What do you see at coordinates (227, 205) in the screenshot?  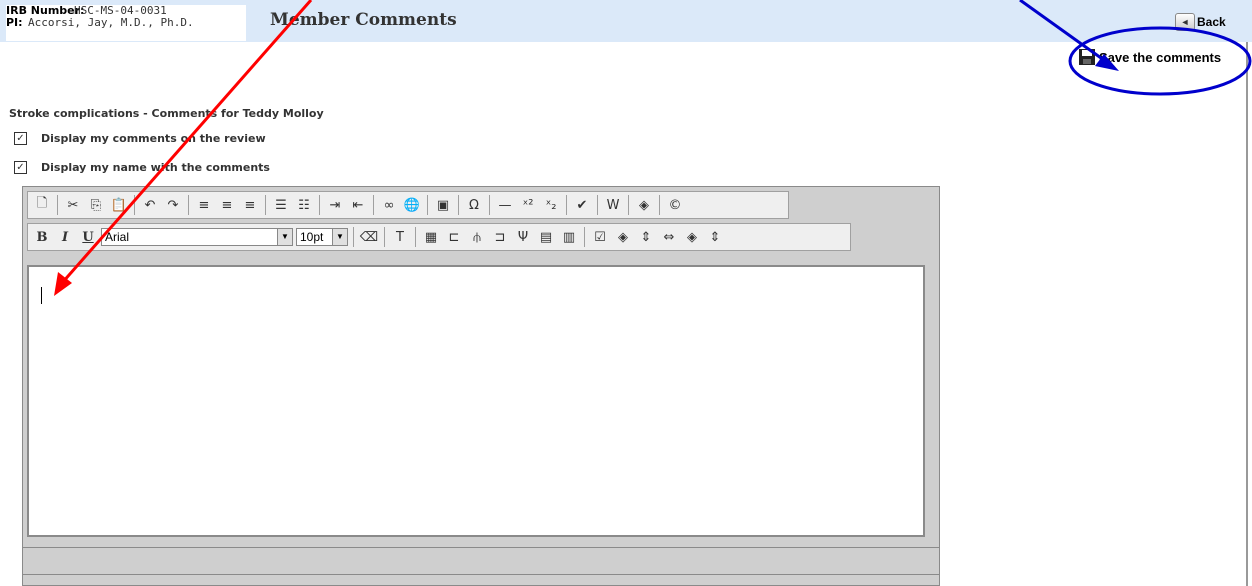 I see `align-center-icon: ≡` at bounding box center [227, 205].